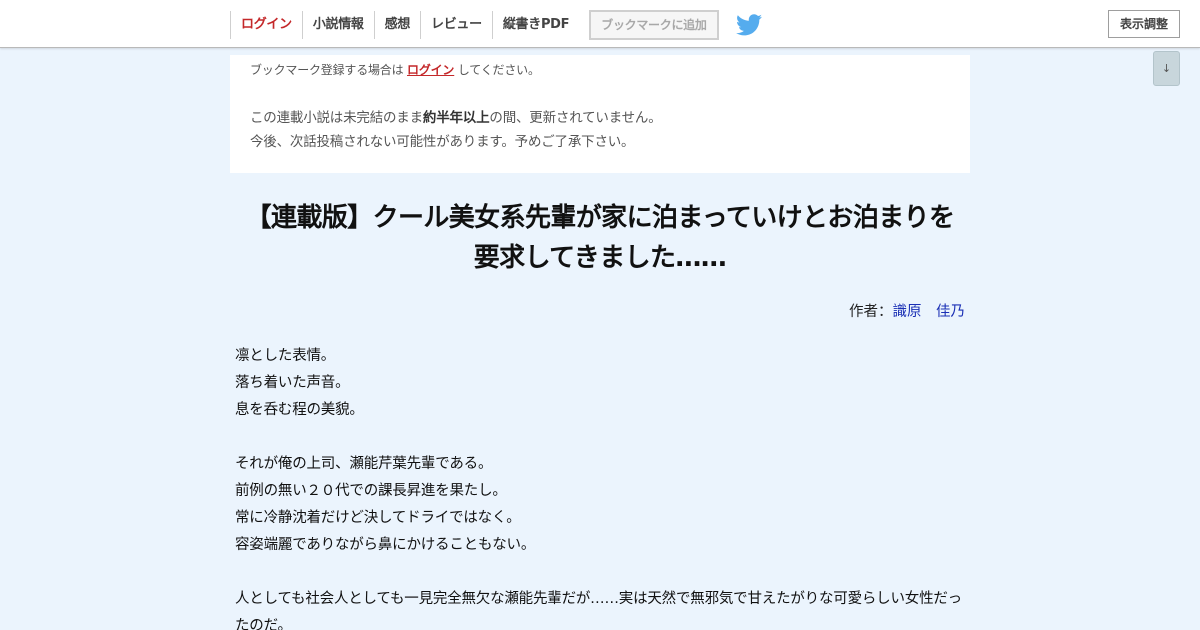 This screenshot has height=630, width=1200. What do you see at coordinates (654, 25) in the screenshot?
I see `add-bookmark-button: ブックマークに追加` at bounding box center [654, 25].